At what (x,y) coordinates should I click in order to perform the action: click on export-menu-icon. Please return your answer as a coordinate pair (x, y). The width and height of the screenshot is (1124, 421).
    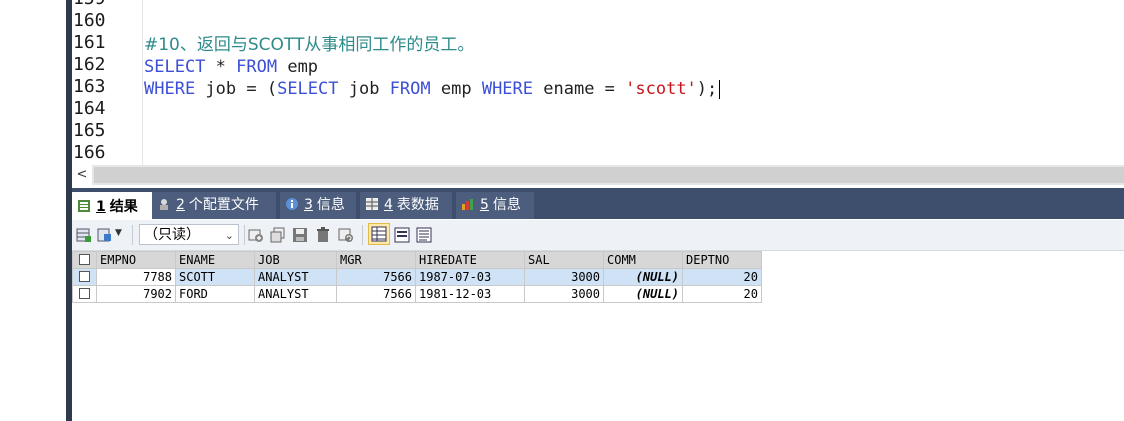
    Looking at the image, I should click on (105, 235).